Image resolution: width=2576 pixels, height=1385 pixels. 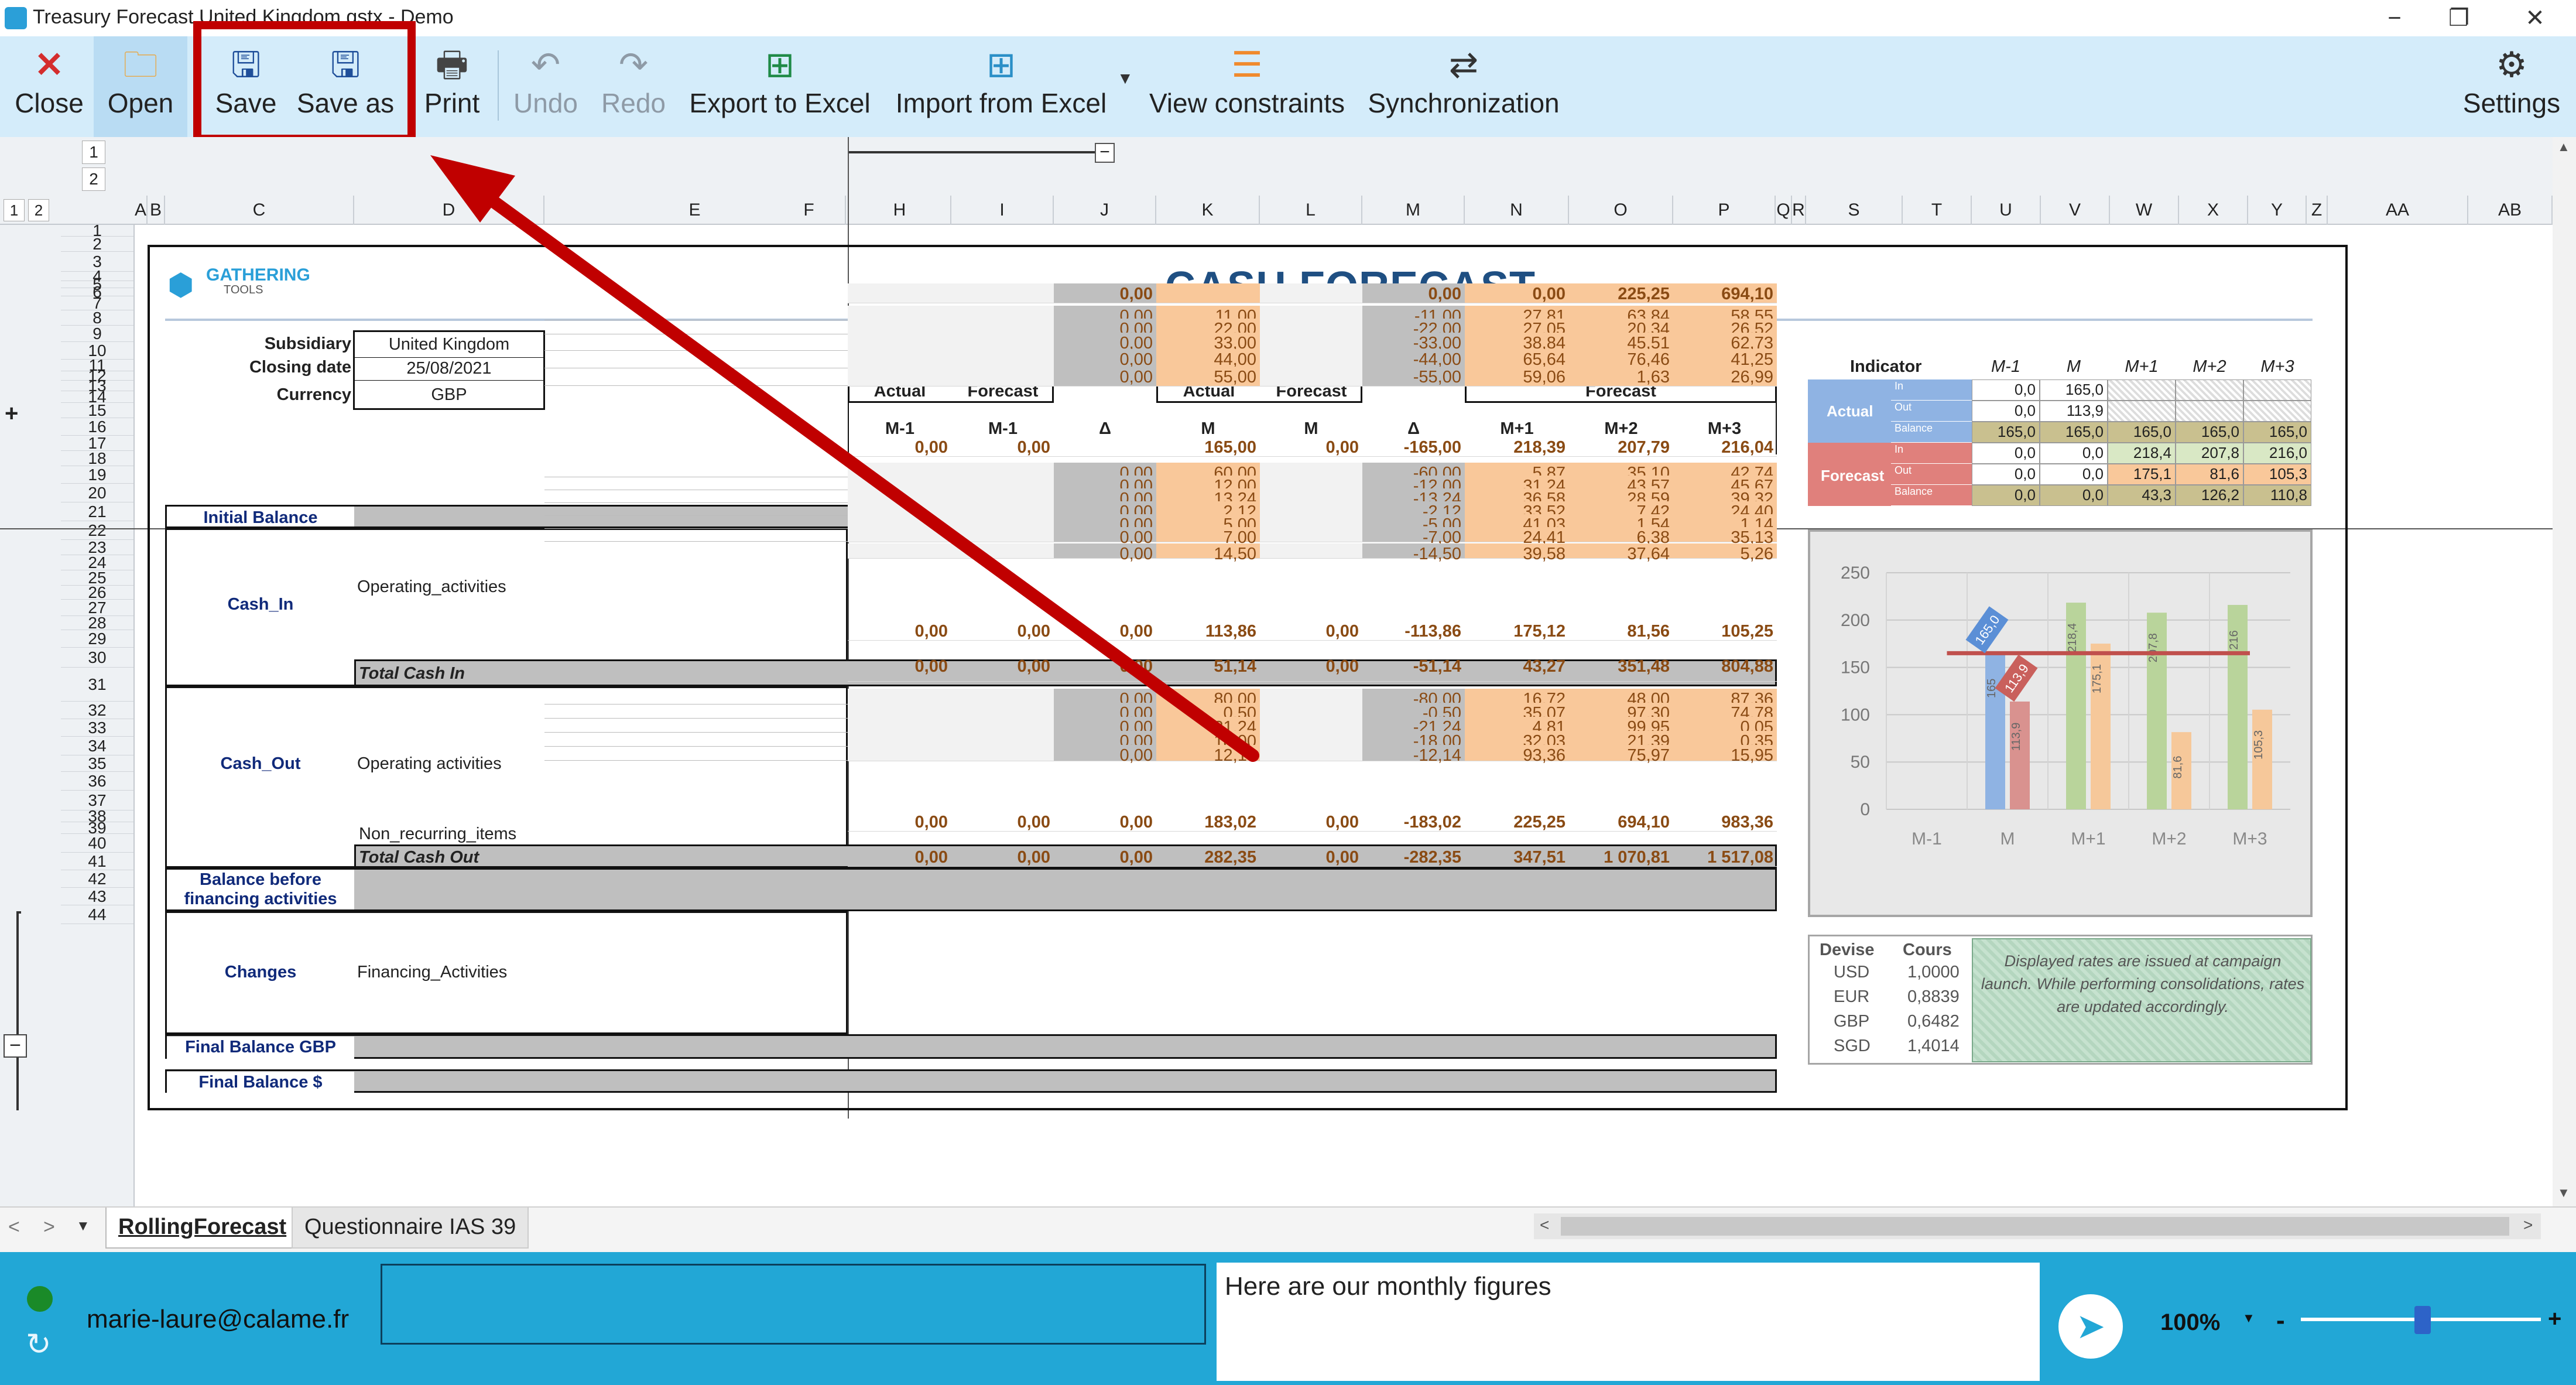 What do you see at coordinates (1621, 857) in the screenshot?
I see `cell: 1 070,81` at bounding box center [1621, 857].